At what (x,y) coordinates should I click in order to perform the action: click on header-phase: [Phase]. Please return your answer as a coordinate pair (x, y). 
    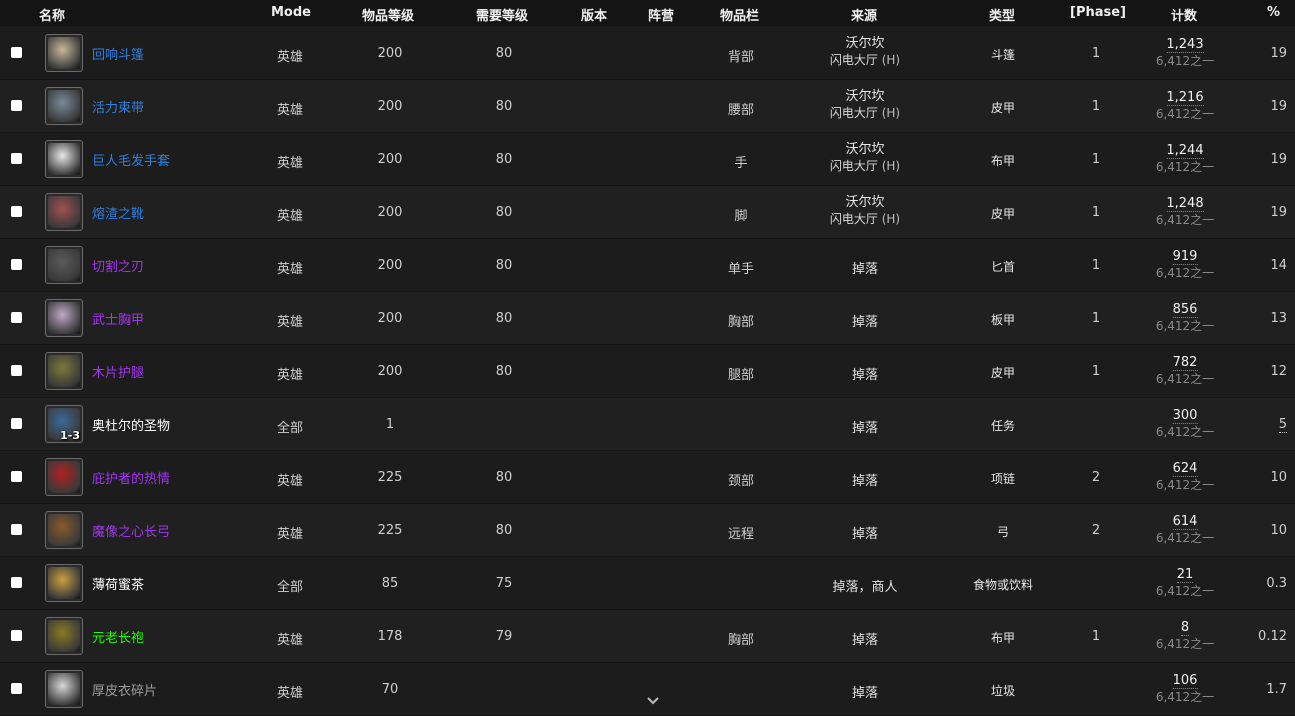
    Looking at the image, I should click on (1098, 12).